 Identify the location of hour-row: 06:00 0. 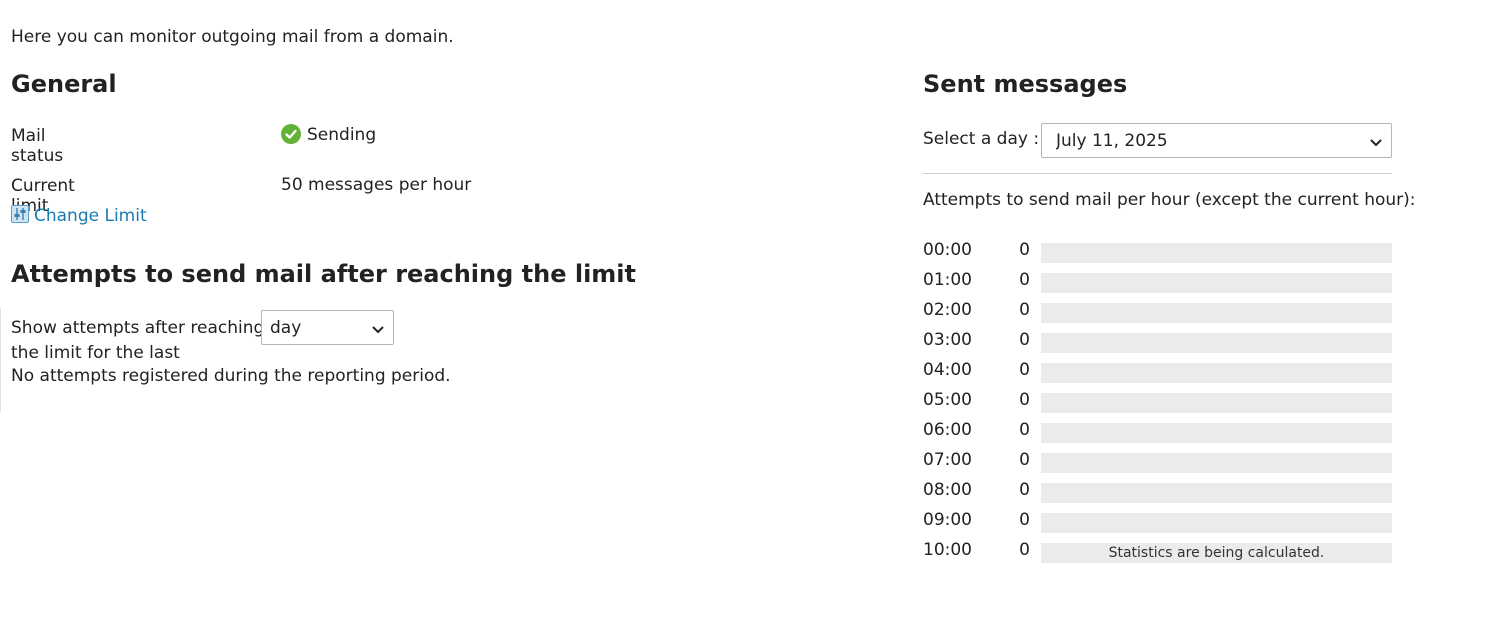
(1157, 435).